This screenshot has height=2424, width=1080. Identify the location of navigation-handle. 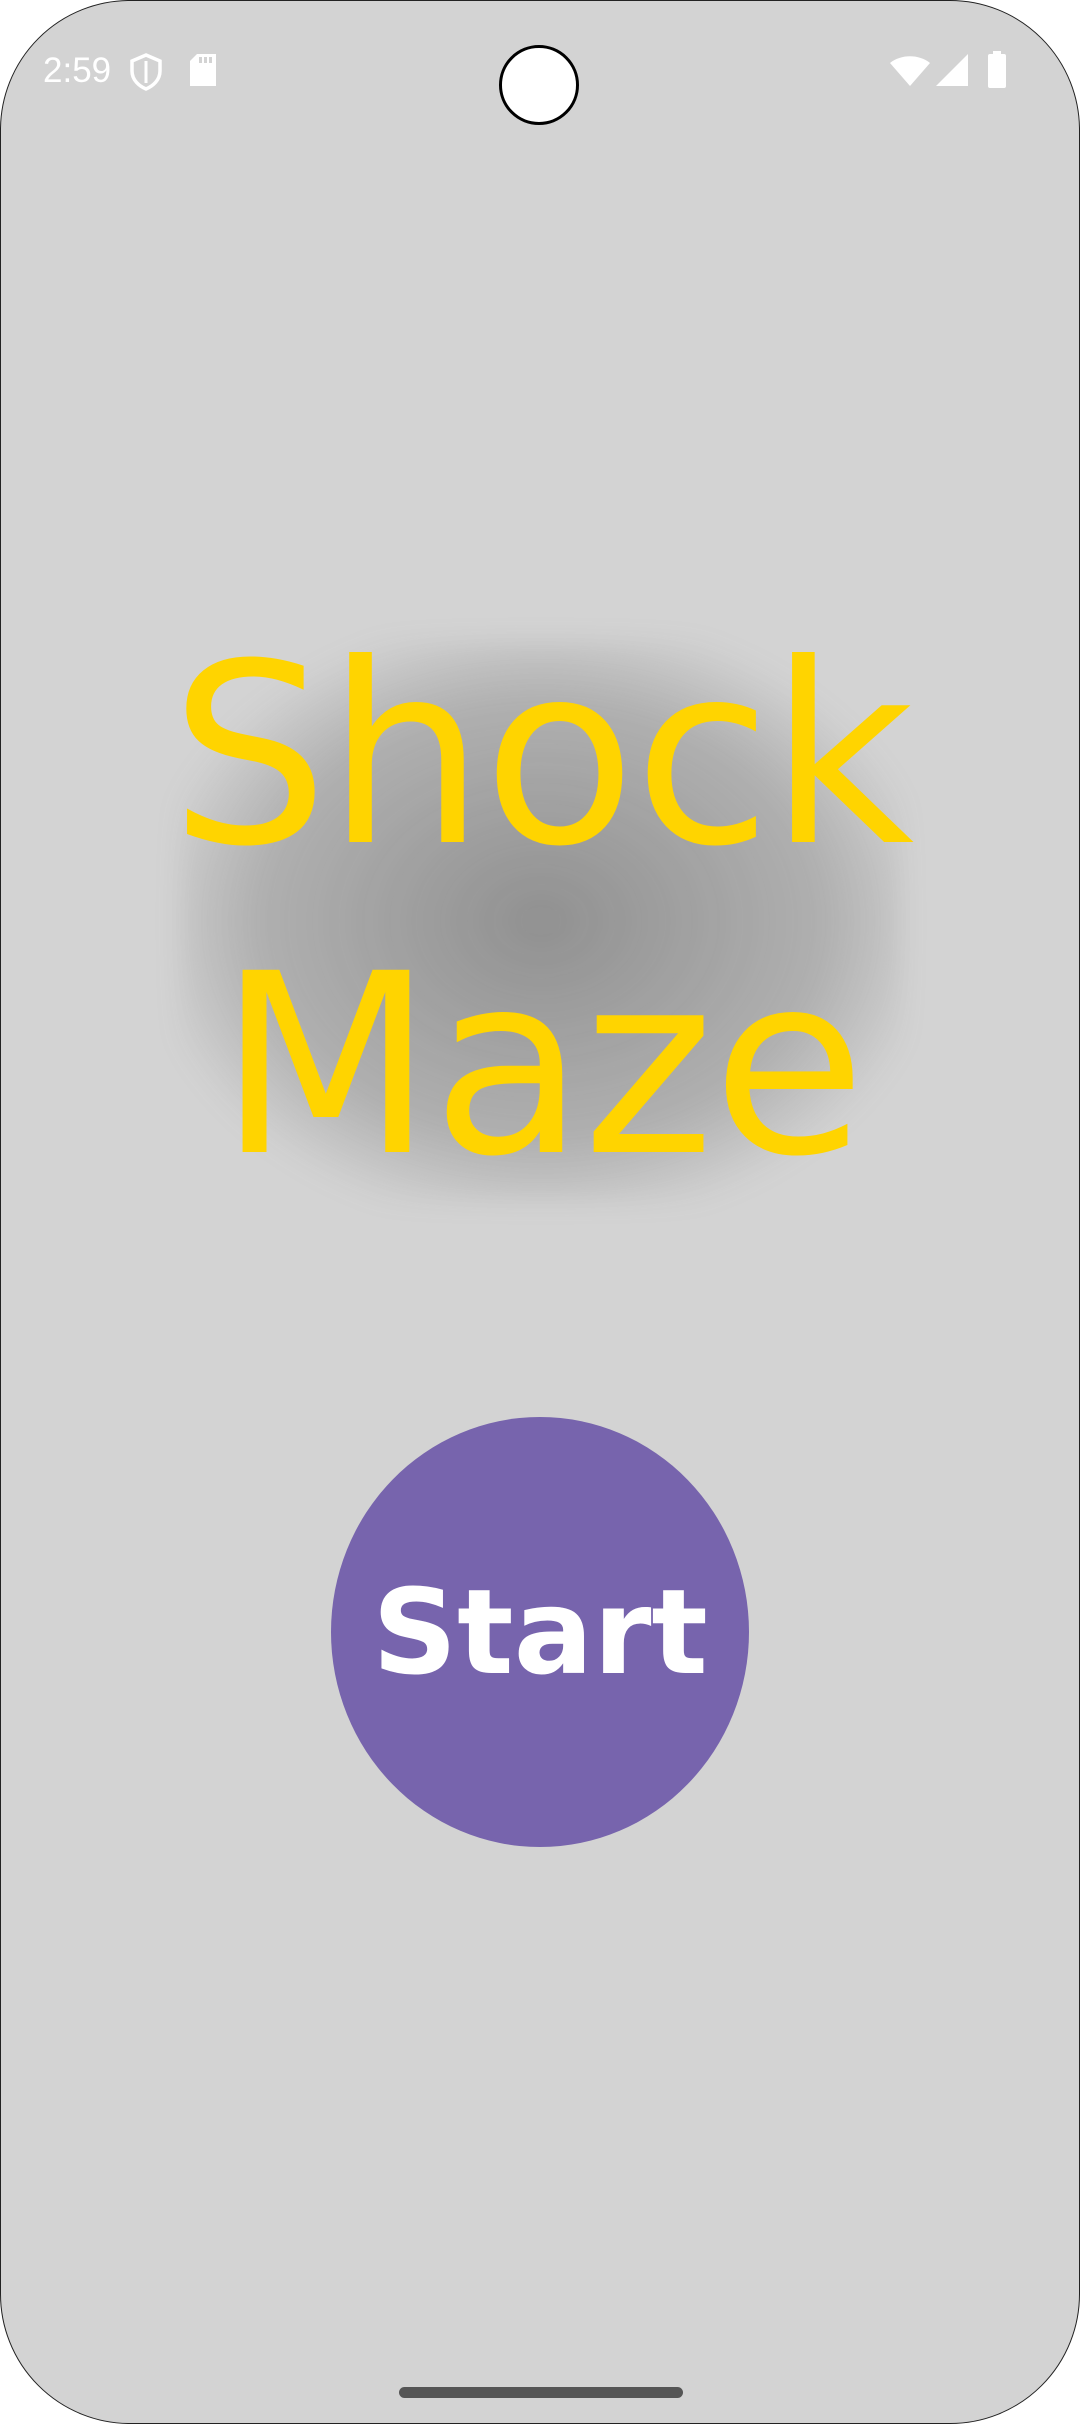
(541, 2392).